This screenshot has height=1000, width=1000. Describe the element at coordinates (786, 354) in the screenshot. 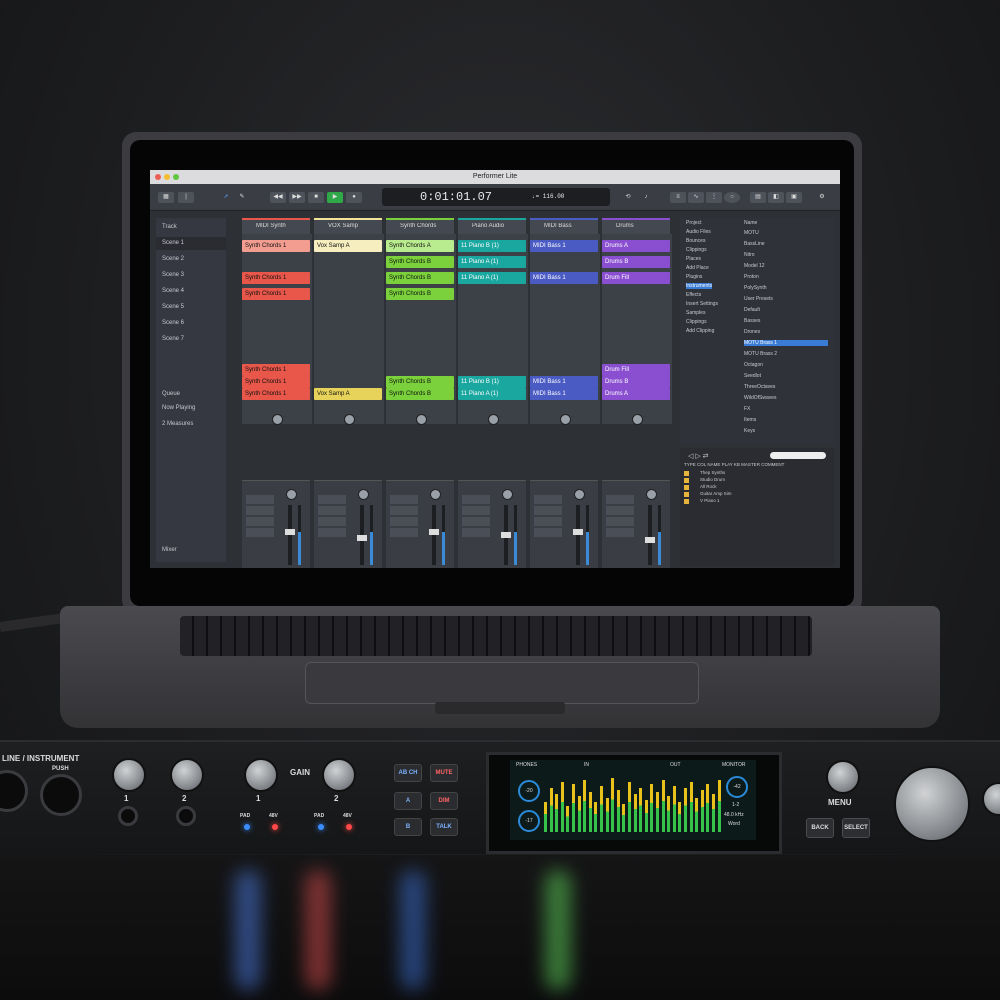

I see `tree-item: MOTU Brass 2` at that location.